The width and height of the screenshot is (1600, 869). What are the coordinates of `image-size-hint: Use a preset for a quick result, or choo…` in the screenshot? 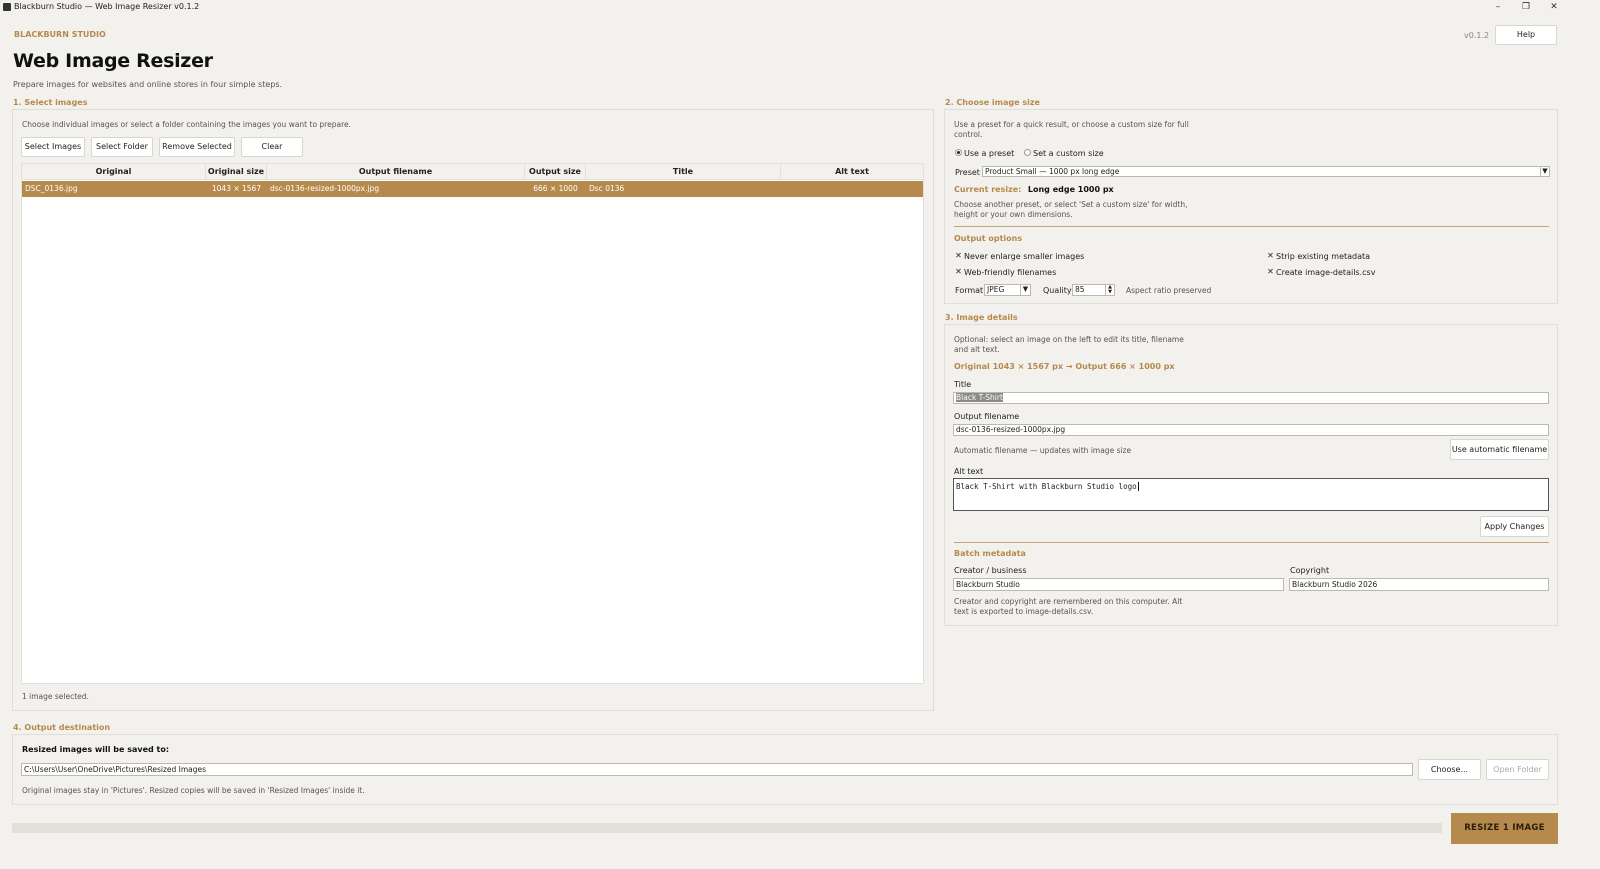 It's located at (1071, 129).